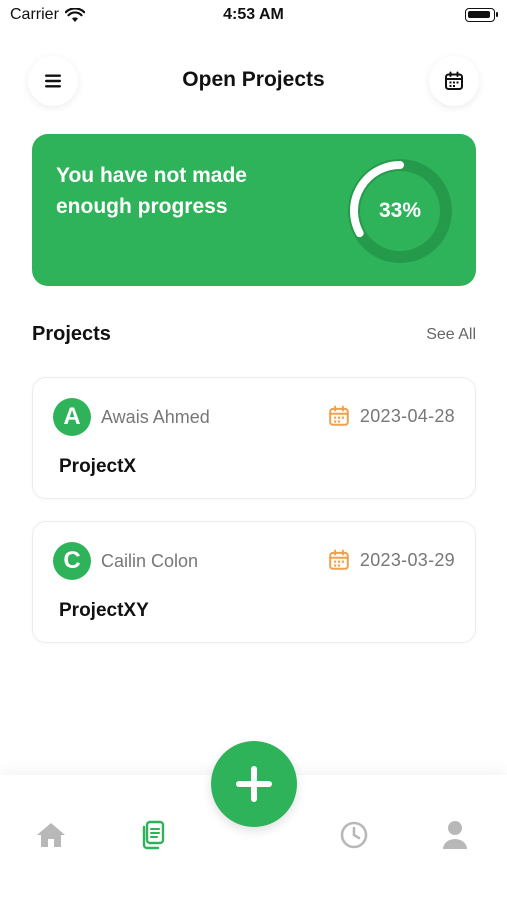 The height and width of the screenshot is (900, 507). I want to click on project-date: 2023-04-28, so click(407, 415).